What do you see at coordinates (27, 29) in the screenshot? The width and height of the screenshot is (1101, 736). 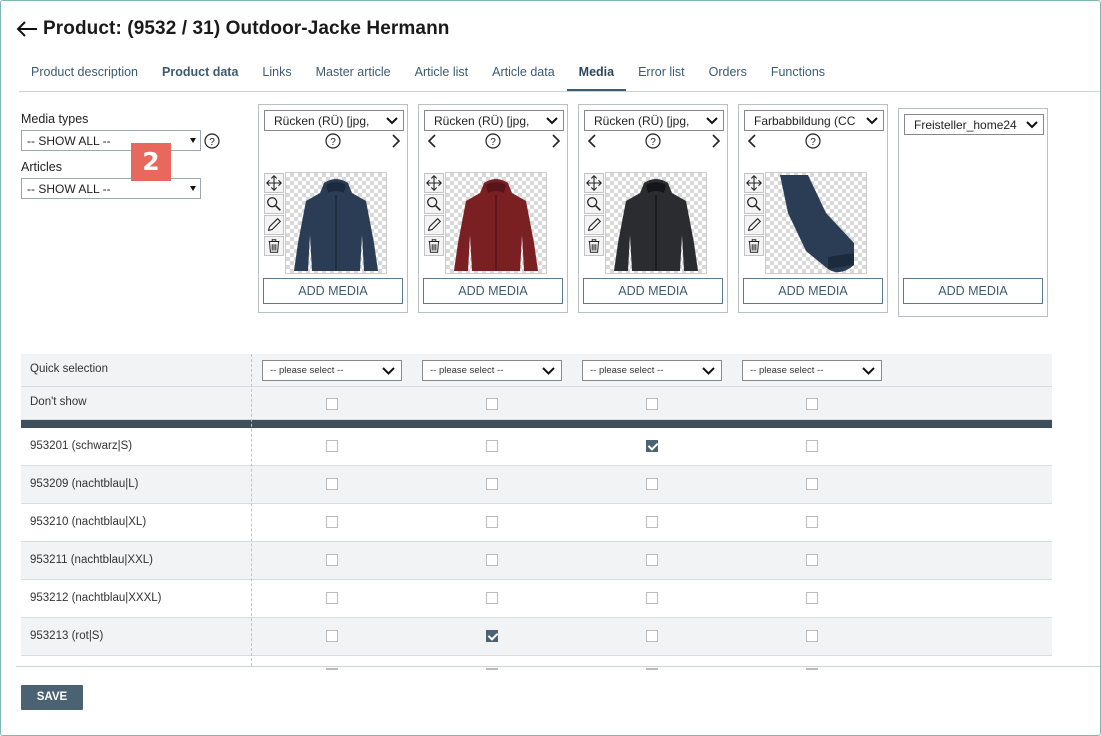 I see `back-arrow-icon` at bounding box center [27, 29].